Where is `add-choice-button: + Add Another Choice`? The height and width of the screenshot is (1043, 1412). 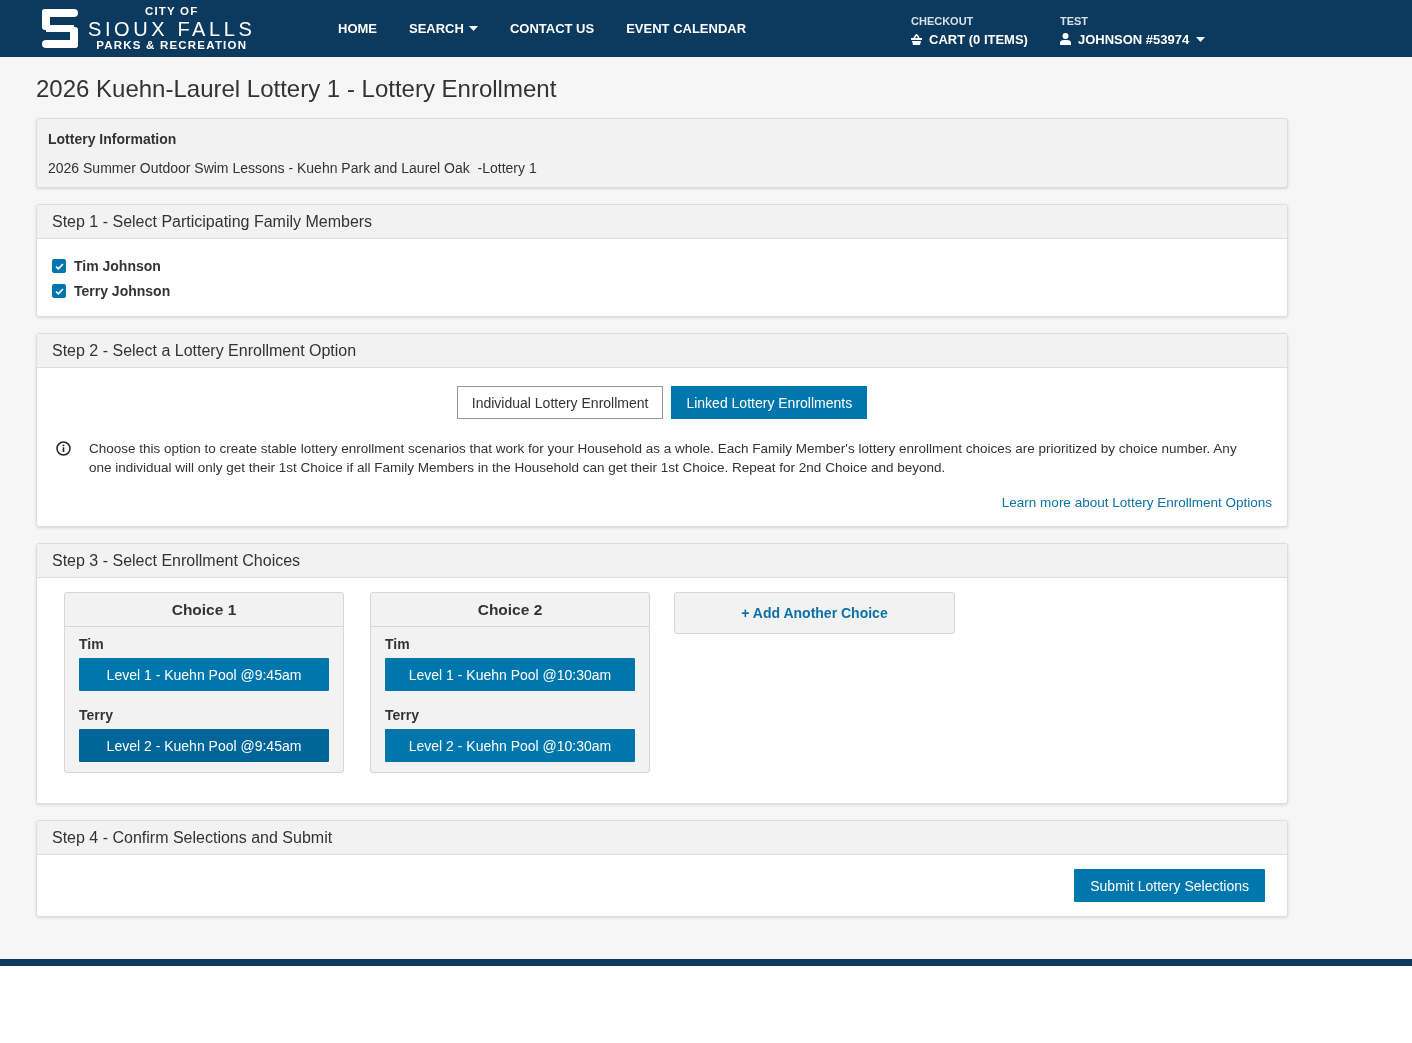 add-choice-button: + Add Another Choice is located at coordinates (814, 613).